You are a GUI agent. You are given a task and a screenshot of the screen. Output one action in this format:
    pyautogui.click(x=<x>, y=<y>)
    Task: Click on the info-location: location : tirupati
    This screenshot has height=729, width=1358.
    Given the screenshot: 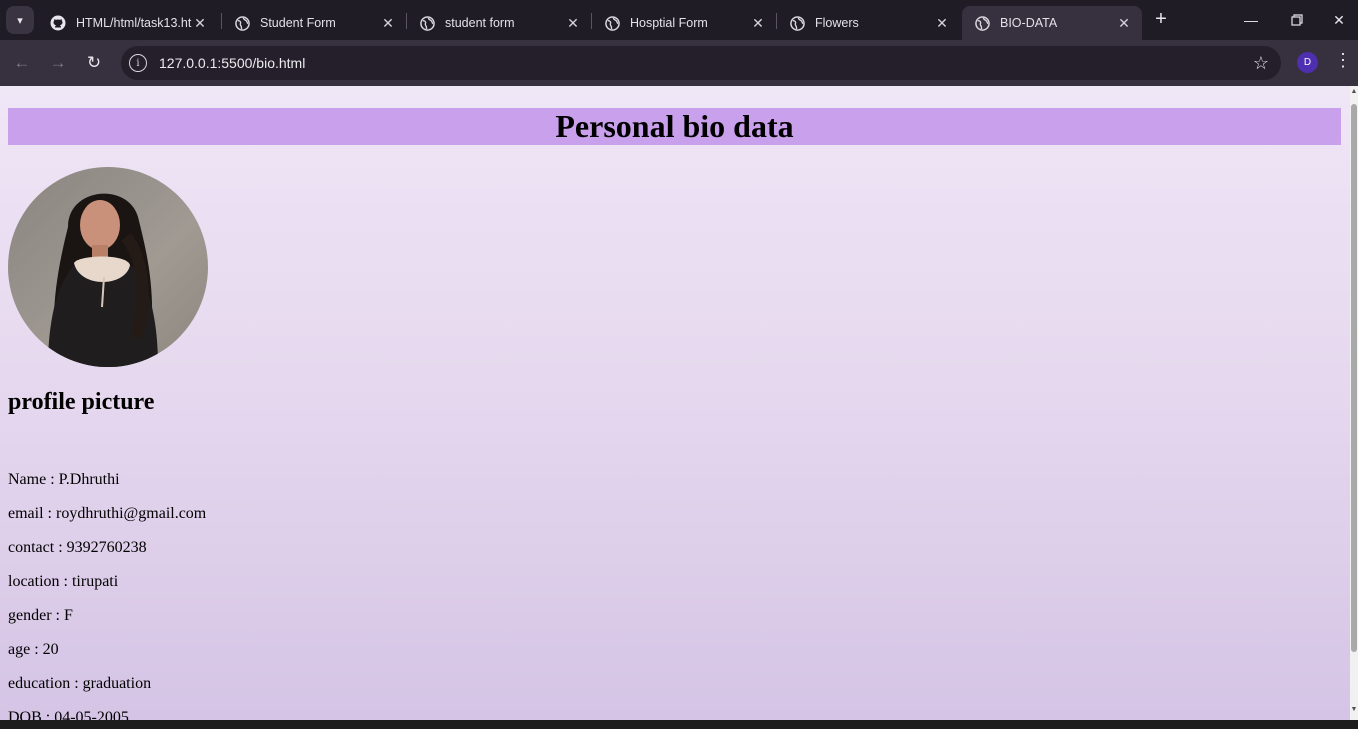 What is the action you would take?
    pyautogui.click(x=63, y=581)
    